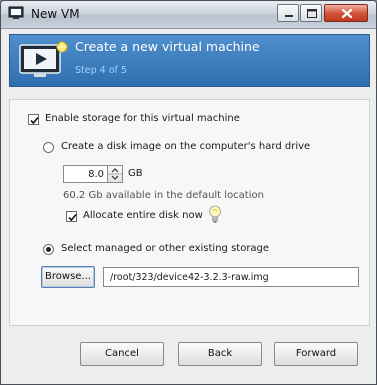  I want to click on title-bar: New VM, so click(188, 15).